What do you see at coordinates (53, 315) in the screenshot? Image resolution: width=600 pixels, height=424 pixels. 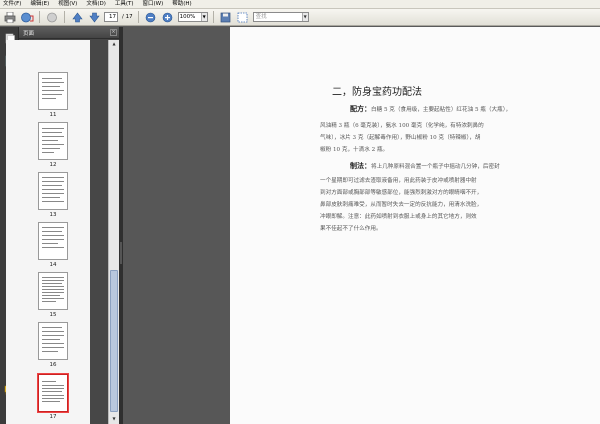 I see `thumbnail-label: 15` at bounding box center [53, 315].